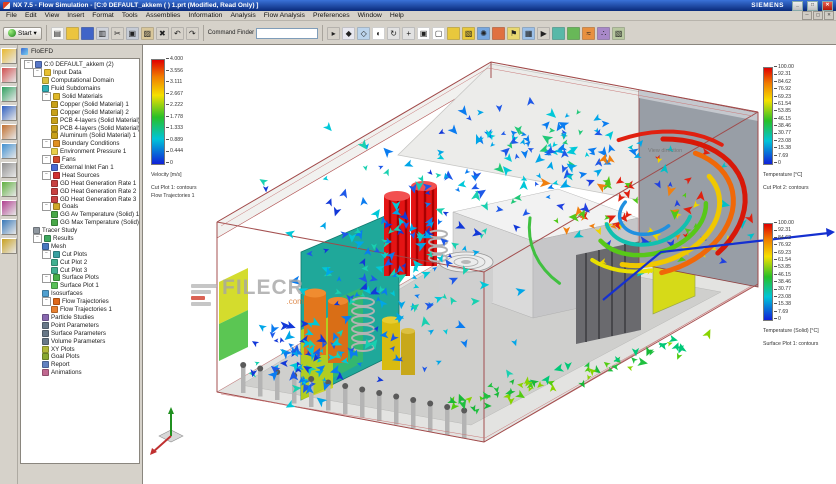  Describe the element at coordinates (409, 33) in the screenshot. I see `pan-view-icon: +` at that location.